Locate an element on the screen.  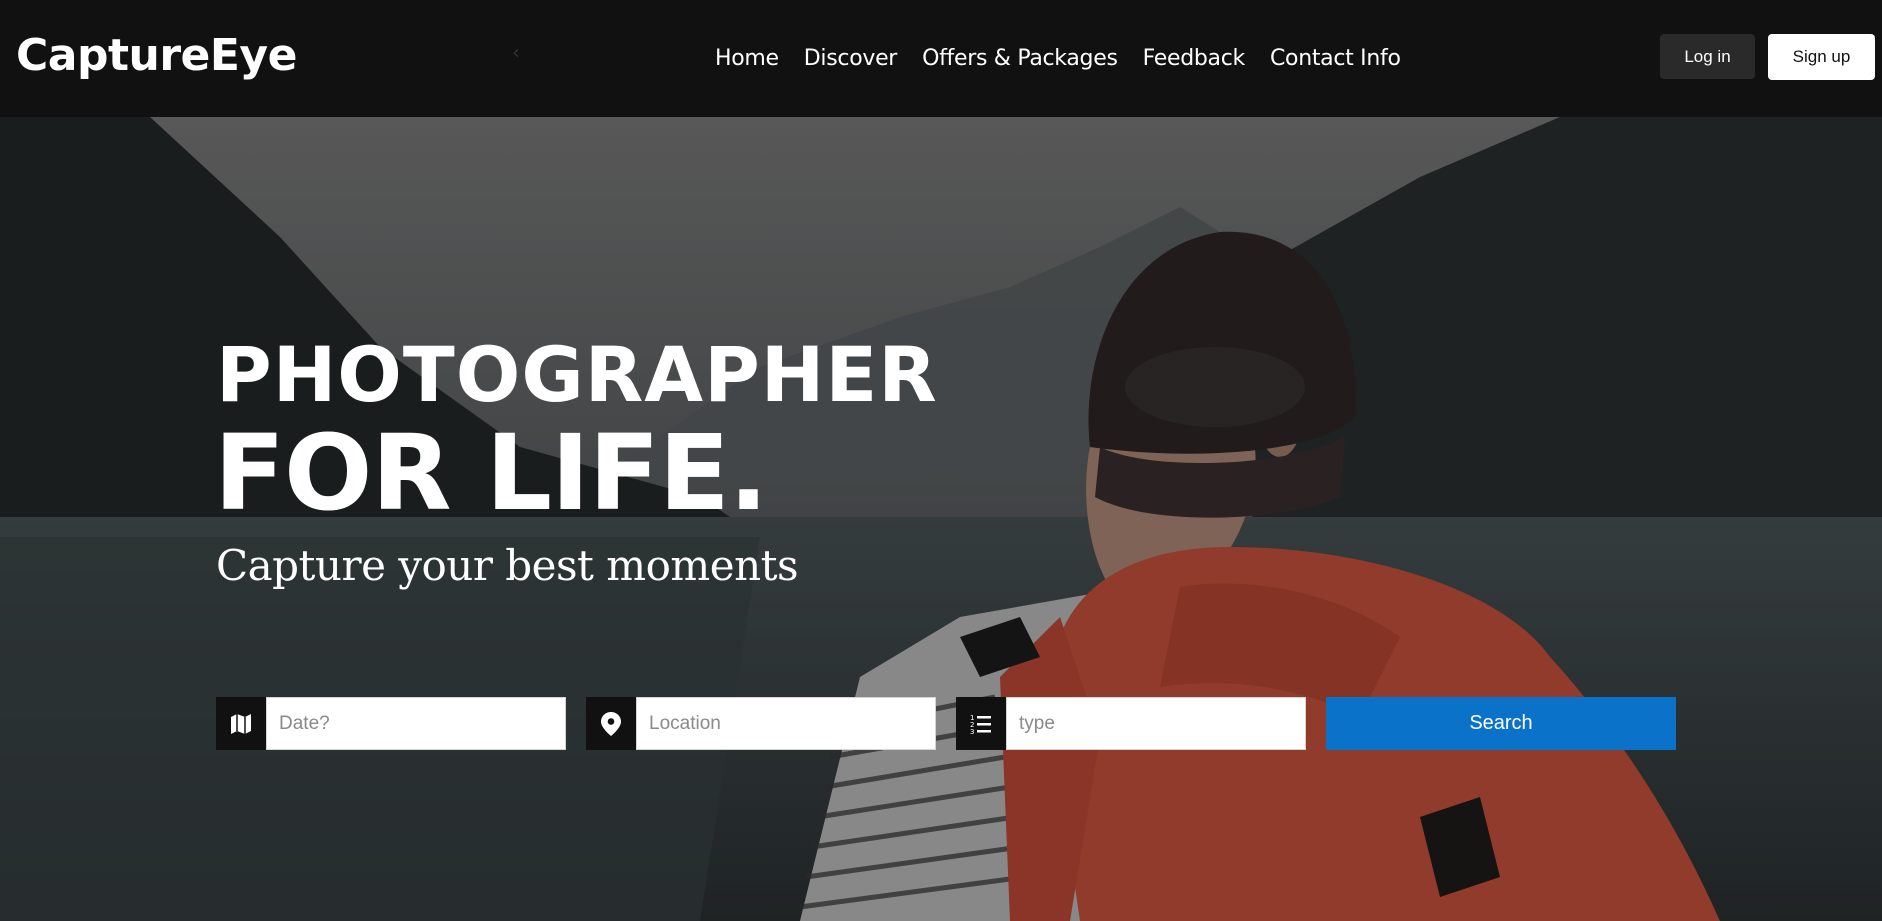
hero-title-line-2: FOR LIFE. is located at coordinates (491, 473).